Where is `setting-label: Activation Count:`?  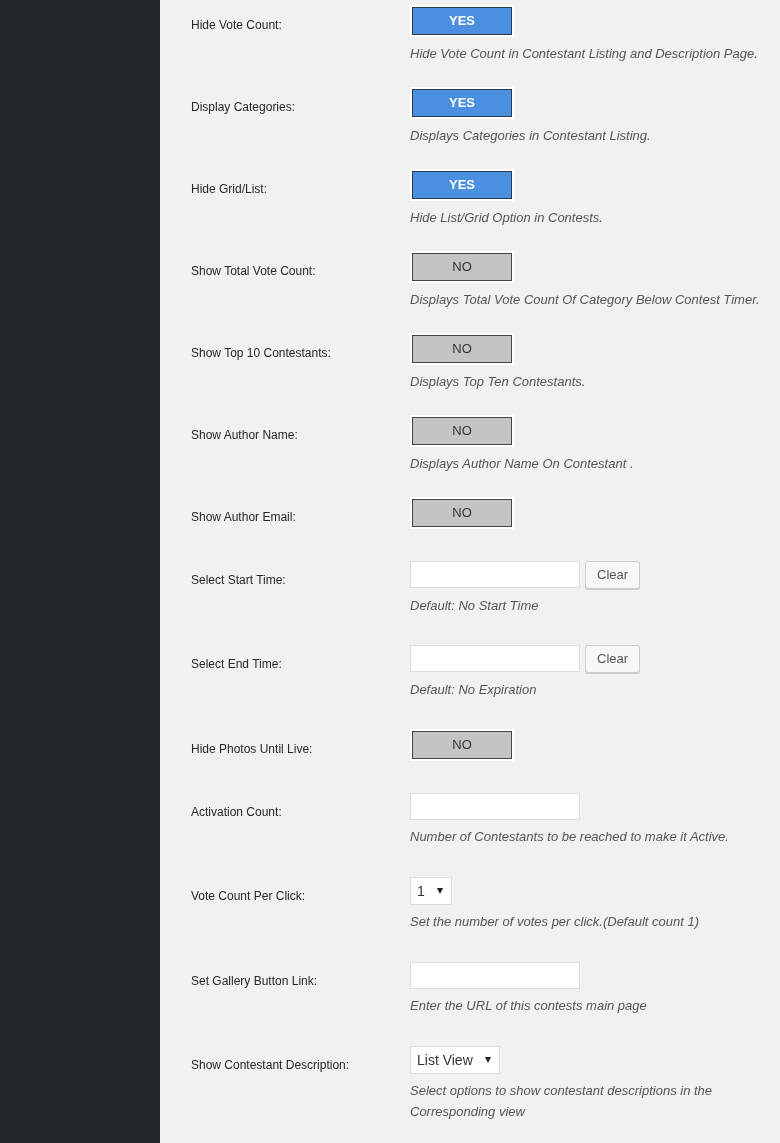
setting-label: Activation Count: is located at coordinates (236, 812).